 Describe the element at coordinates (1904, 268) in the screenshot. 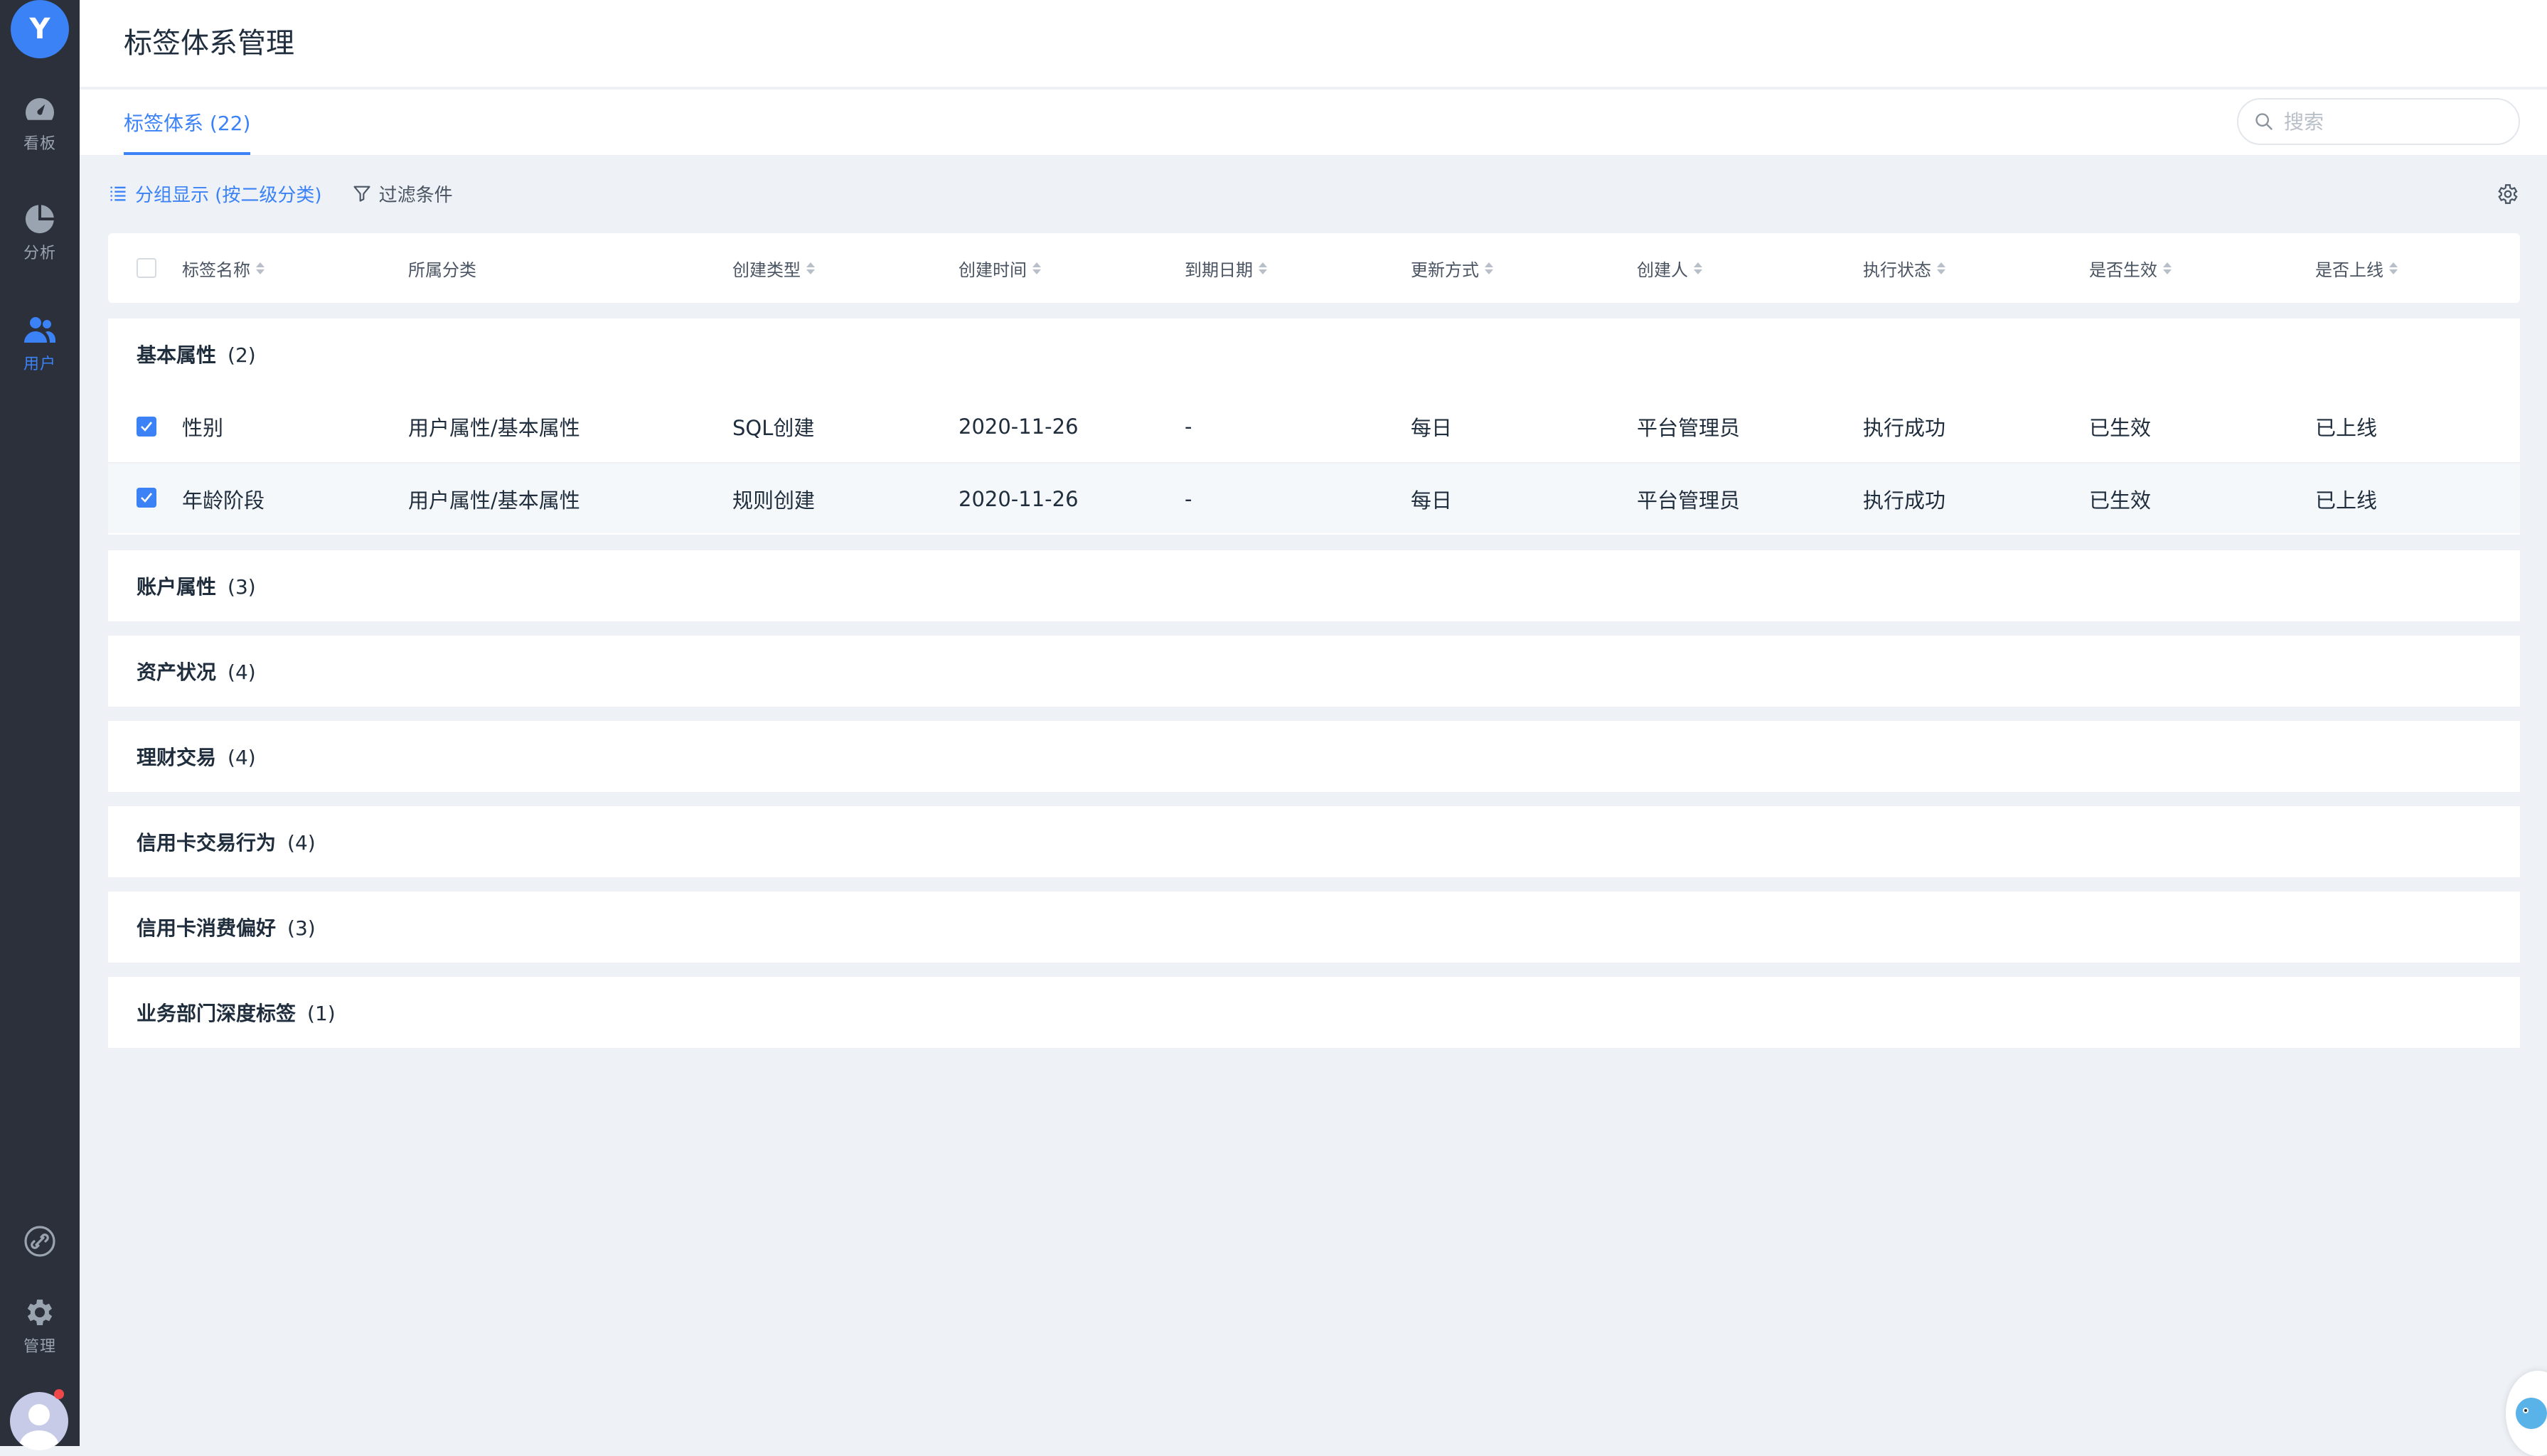

I see `column-header-exec-status: 执行状态` at that location.